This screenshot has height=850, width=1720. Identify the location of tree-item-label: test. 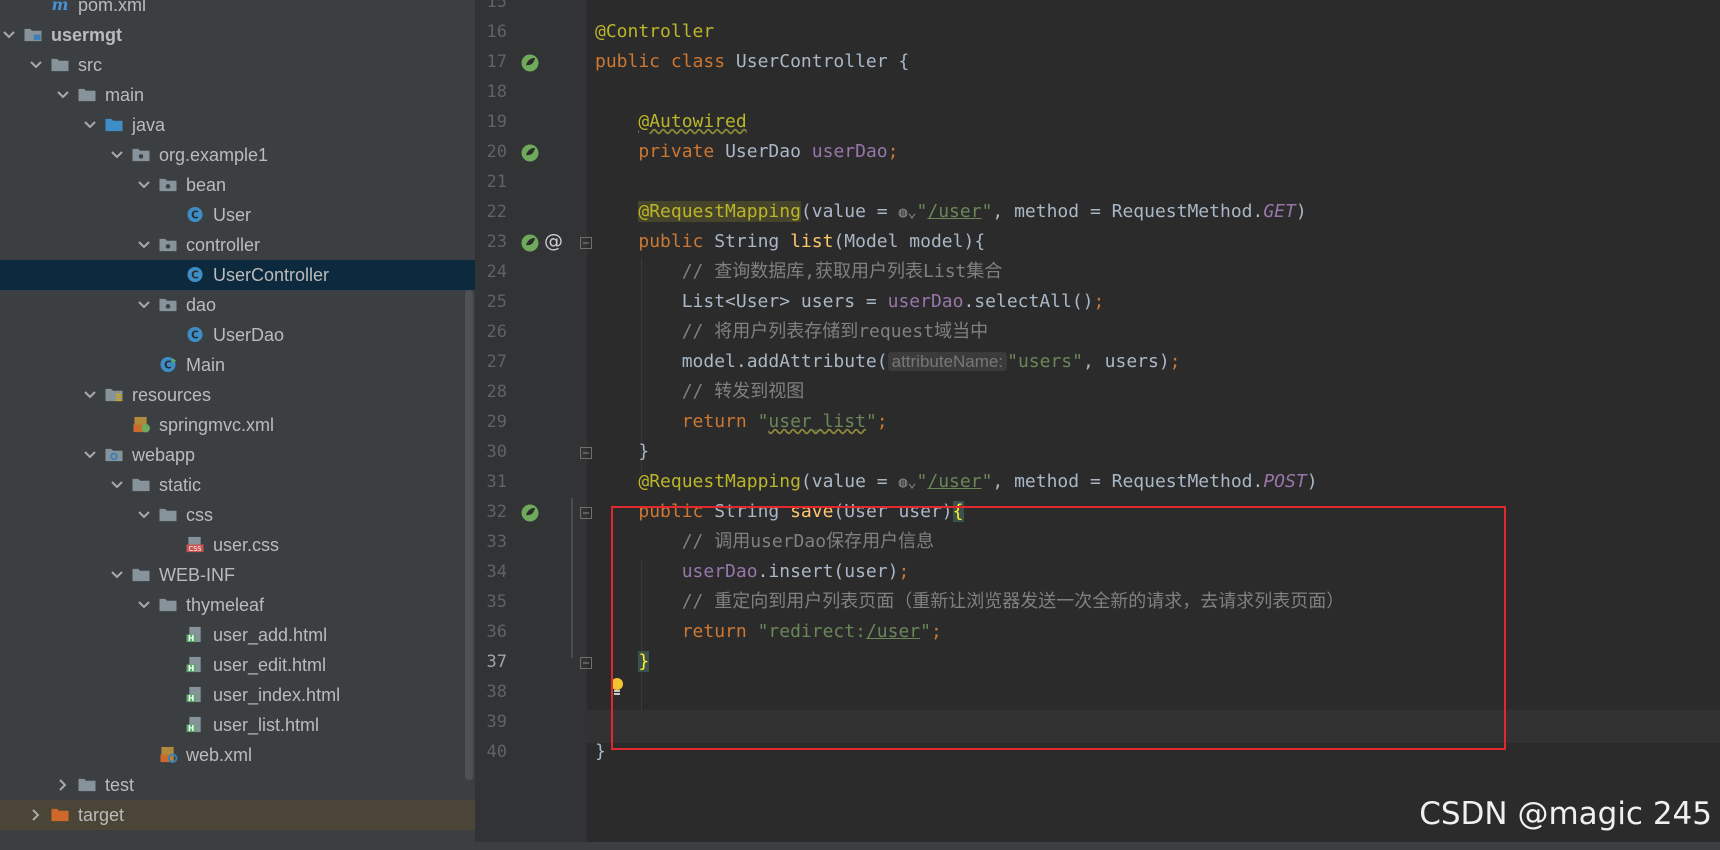
(120, 785).